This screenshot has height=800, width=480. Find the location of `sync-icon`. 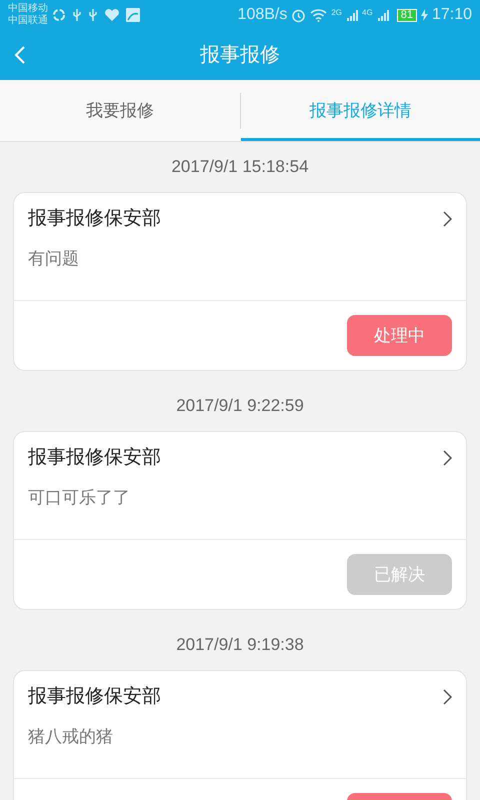

sync-icon is located at coordinates (59, 15).